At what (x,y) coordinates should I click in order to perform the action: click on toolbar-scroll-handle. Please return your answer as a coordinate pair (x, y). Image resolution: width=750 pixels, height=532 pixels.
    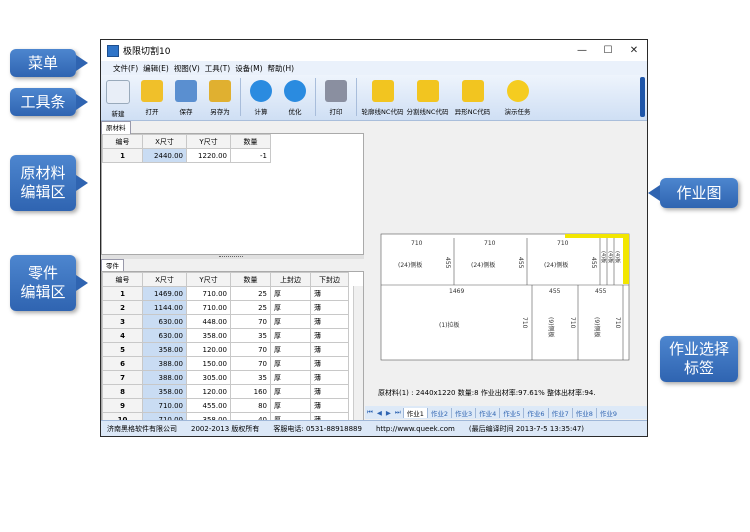
    Looking at the image, I should click on (642, 97).